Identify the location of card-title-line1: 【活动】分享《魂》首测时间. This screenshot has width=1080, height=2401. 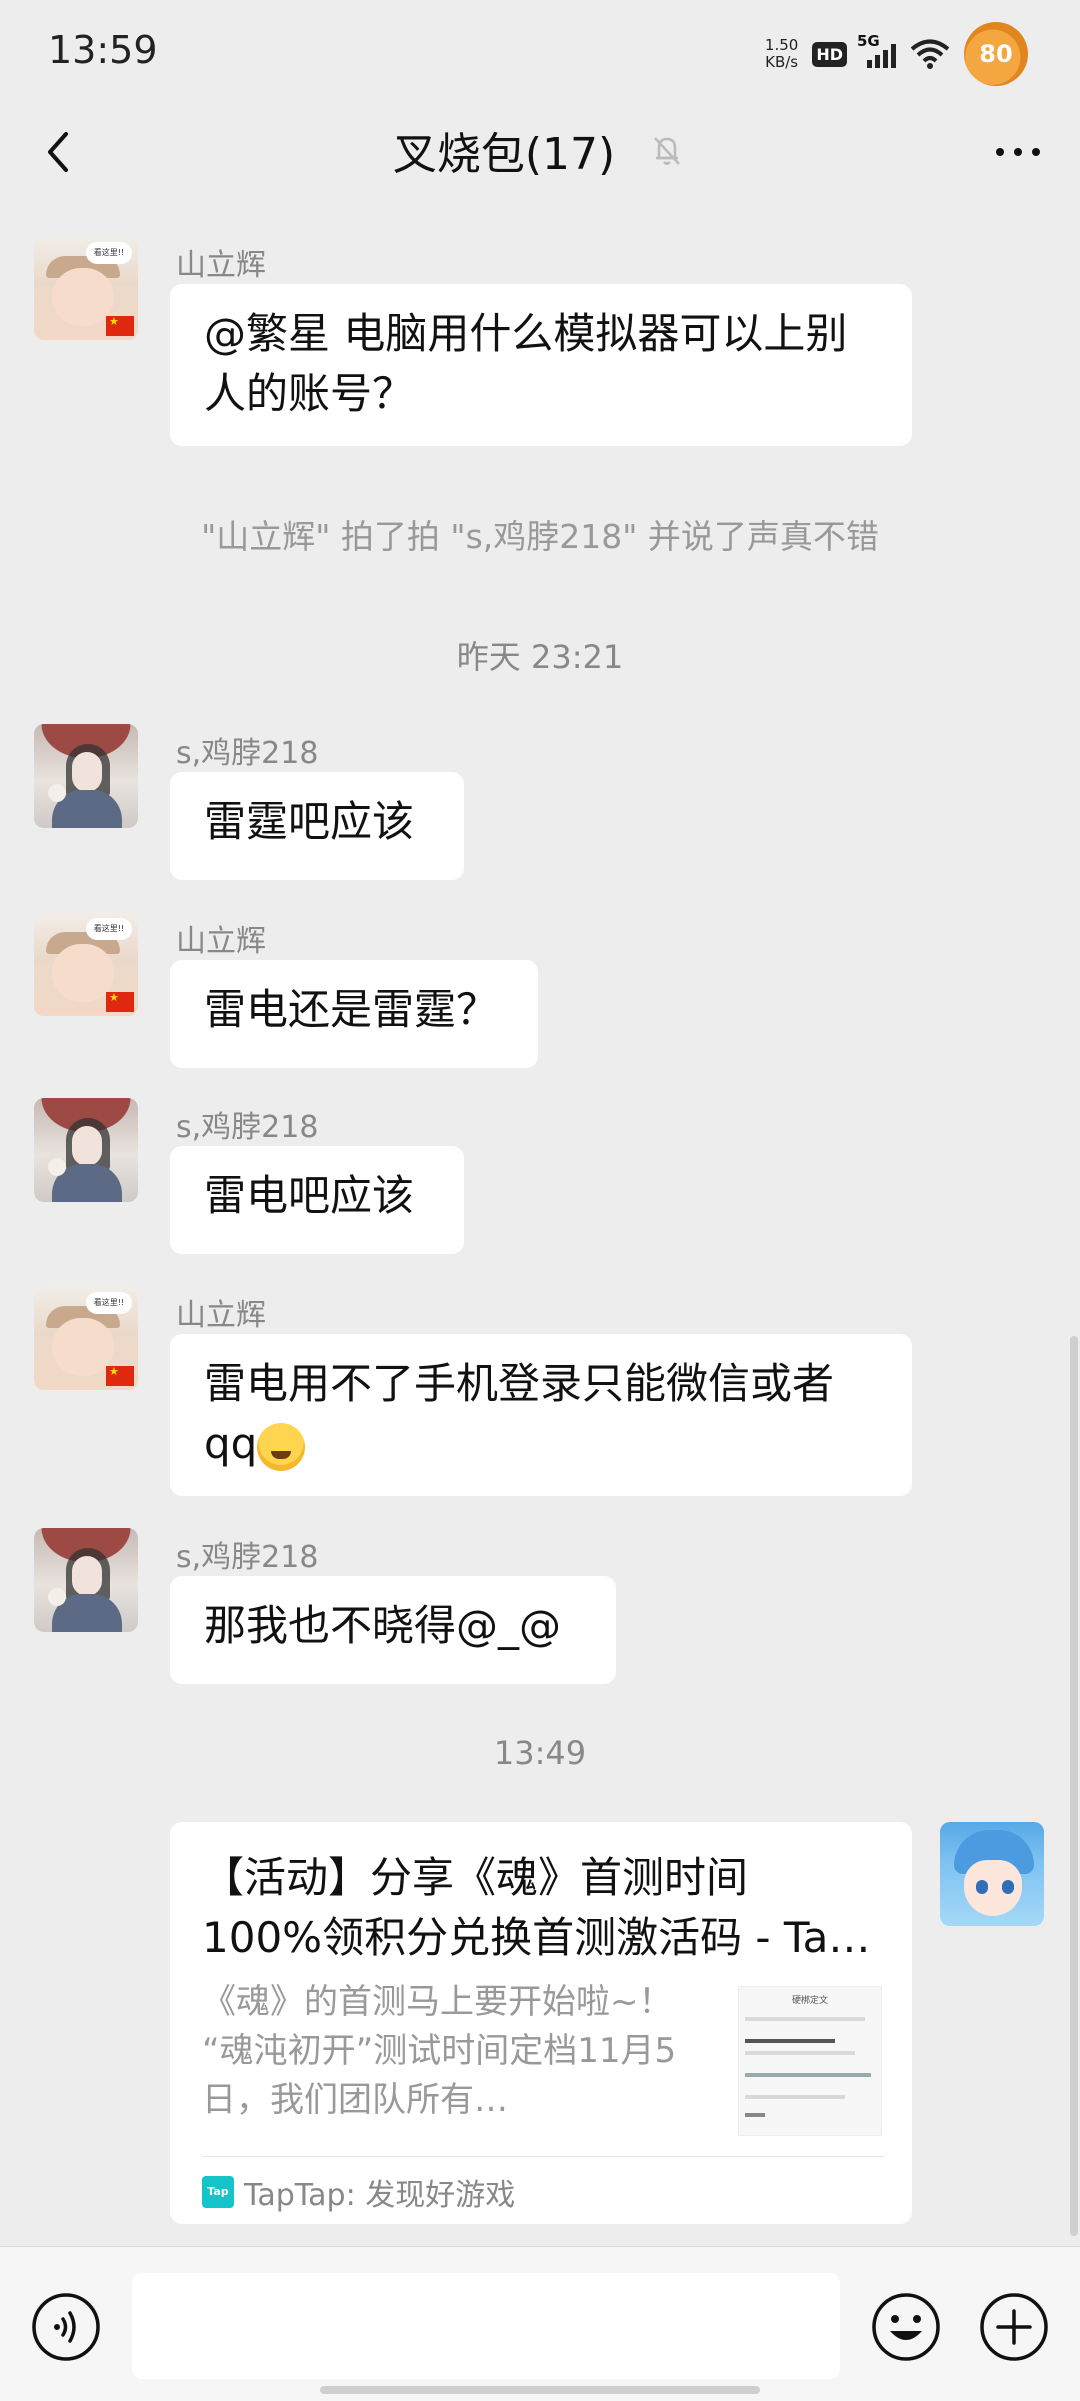
(475, 1877).